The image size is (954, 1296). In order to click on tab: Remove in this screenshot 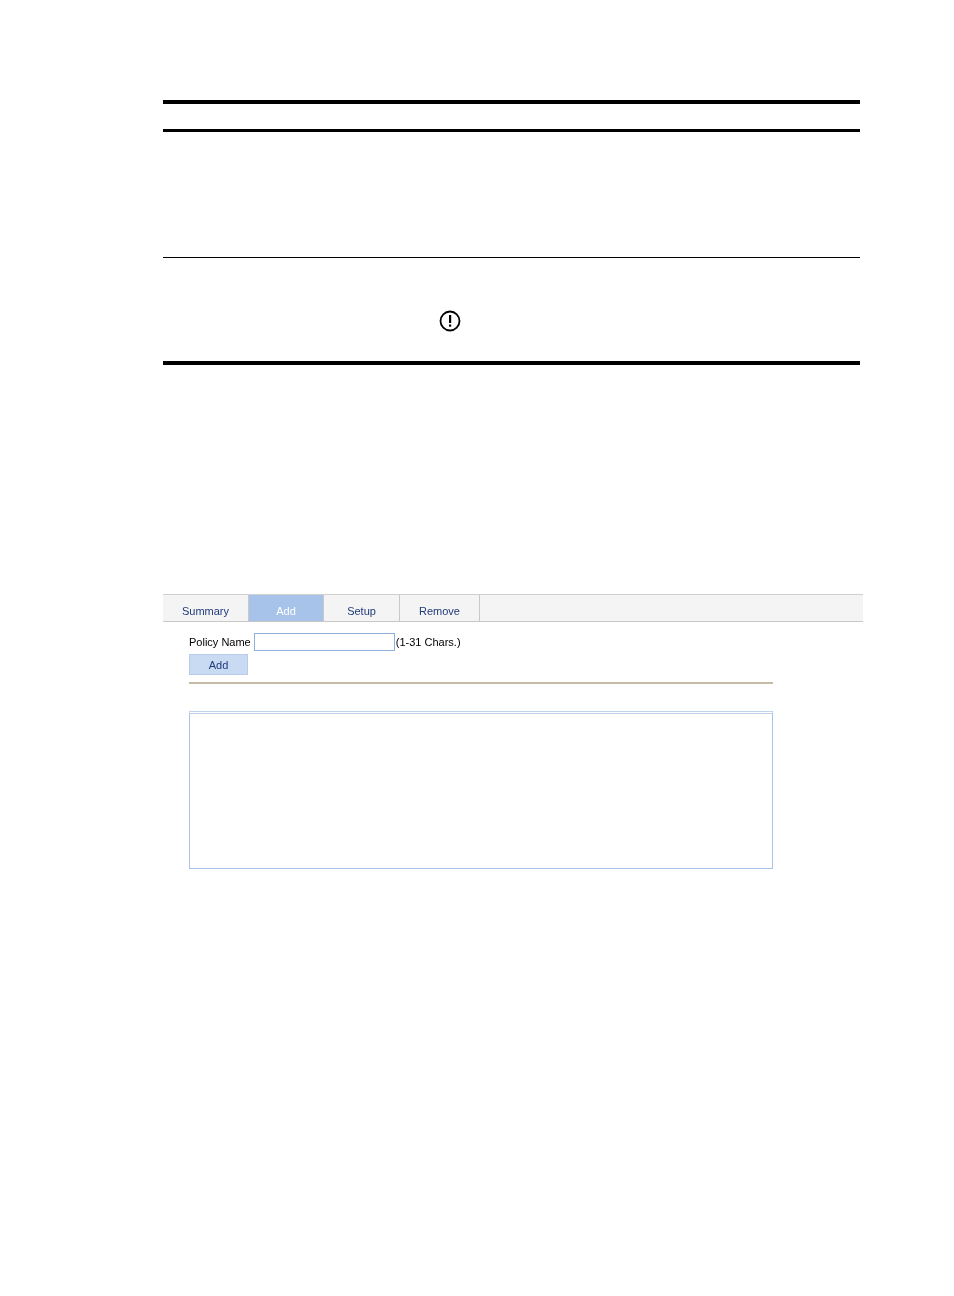, I will do `click(440, 608)`.